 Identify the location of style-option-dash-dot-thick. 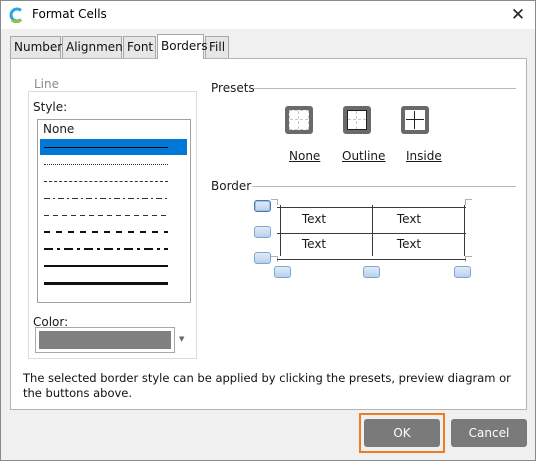
(113, 249).